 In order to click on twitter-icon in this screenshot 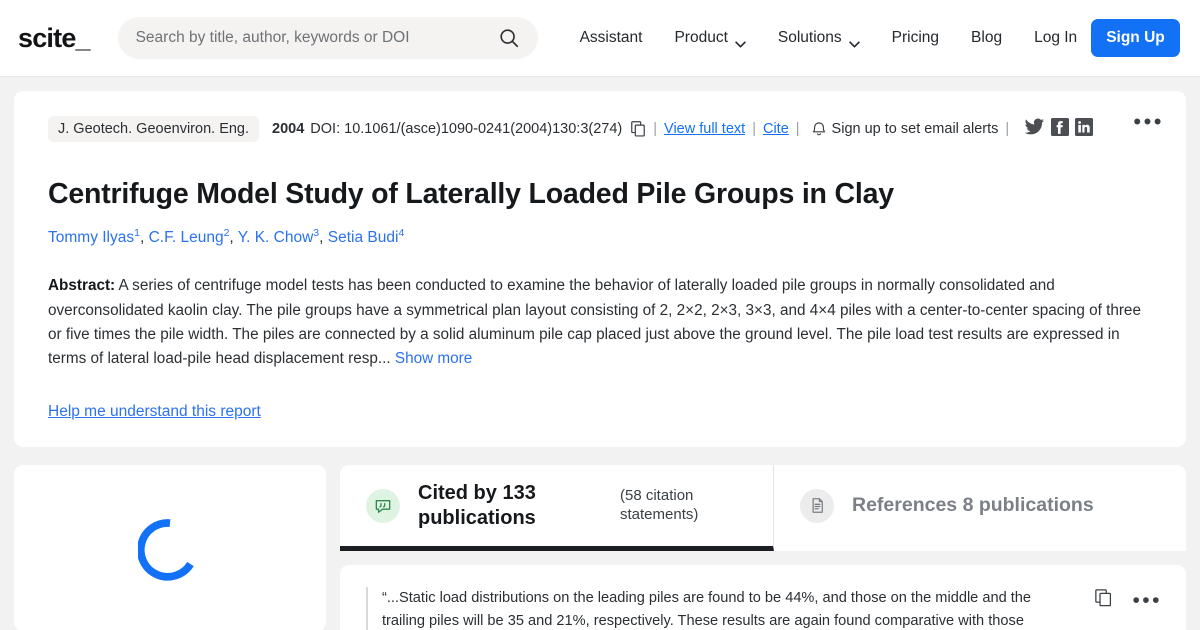, I will do `click(1034, 129)`.